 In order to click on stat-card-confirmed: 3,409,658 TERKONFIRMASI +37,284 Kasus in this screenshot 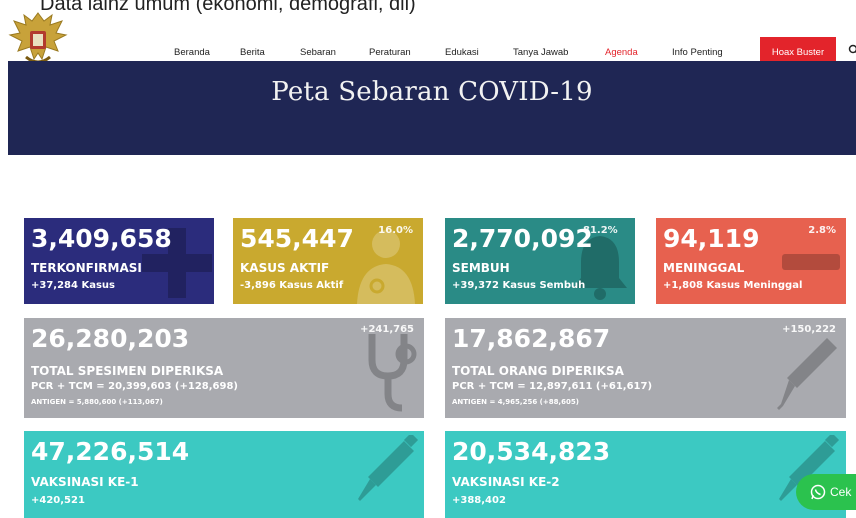, I will do `click(119, 261)`.